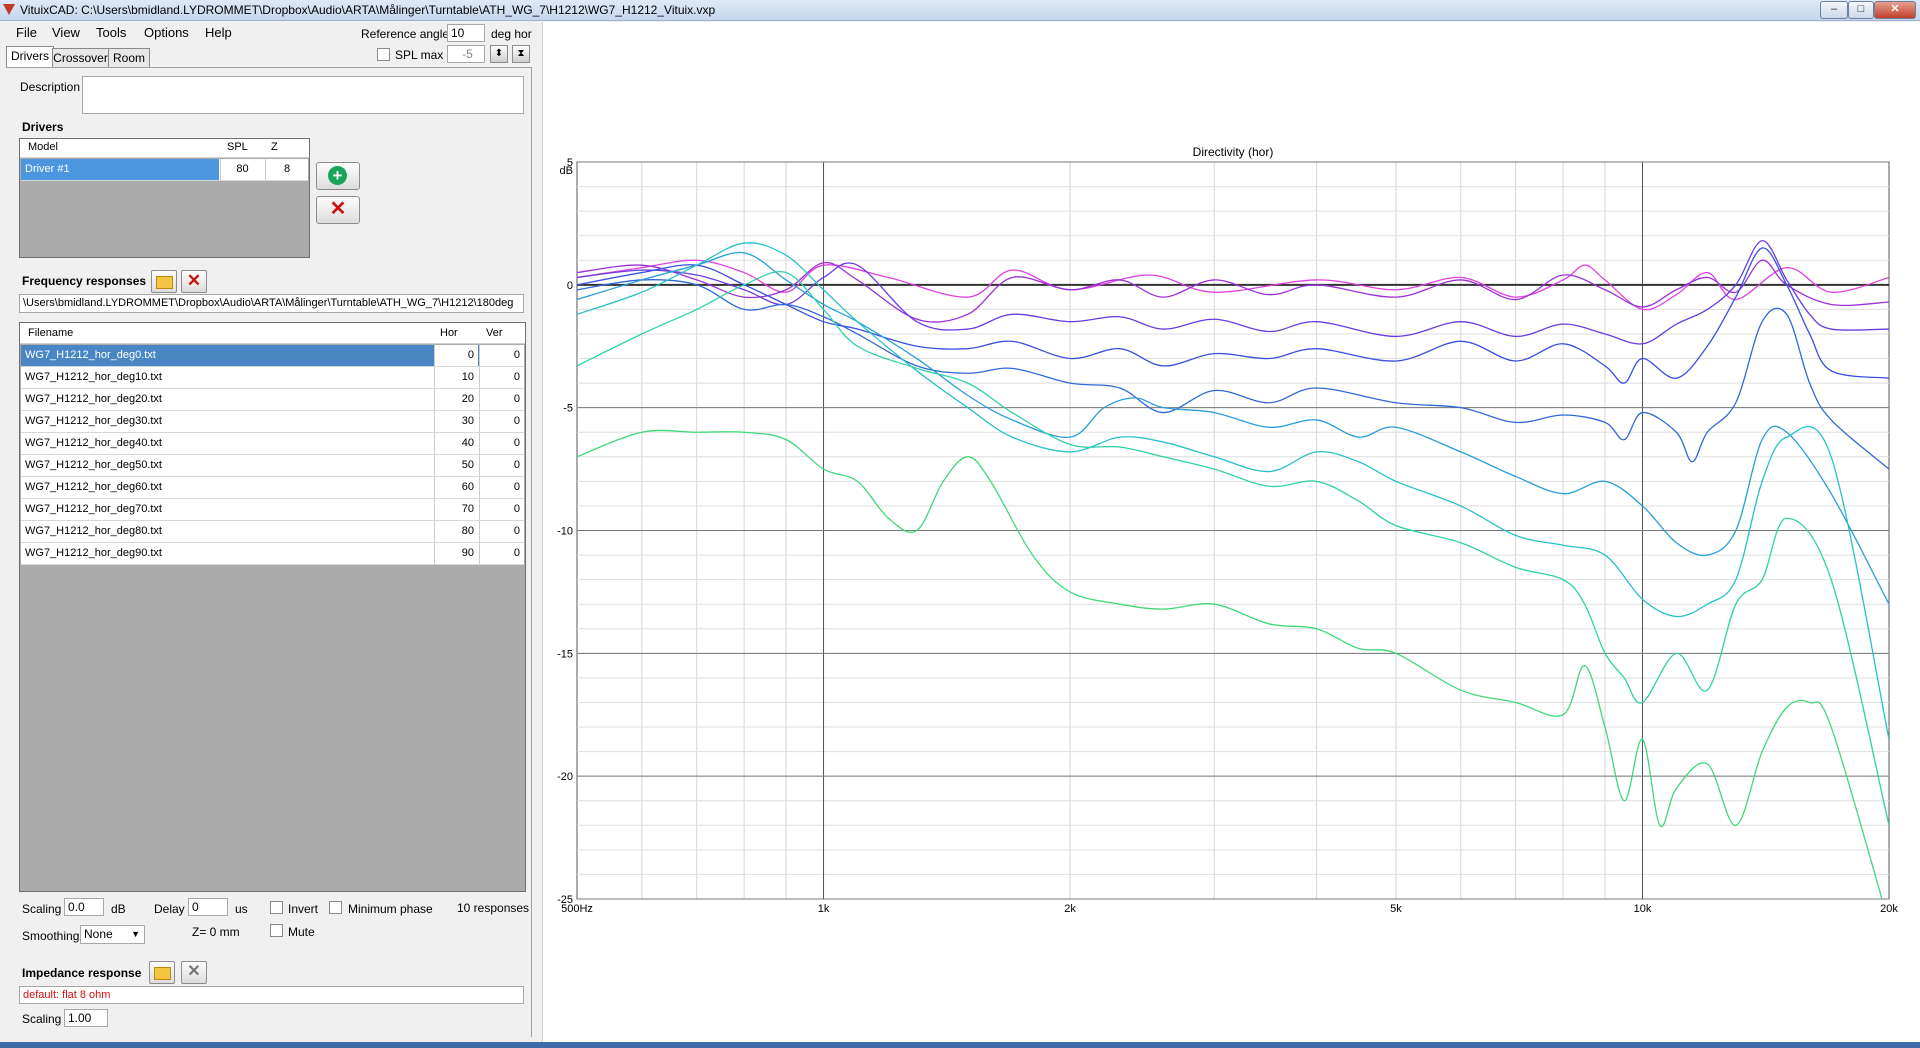 The height and width of the screenshot is (1048, 1920). What do you see at coordinates (208, 907) in the screenshot?
I see `delay-input: 0` at bounding box center [208, 907].